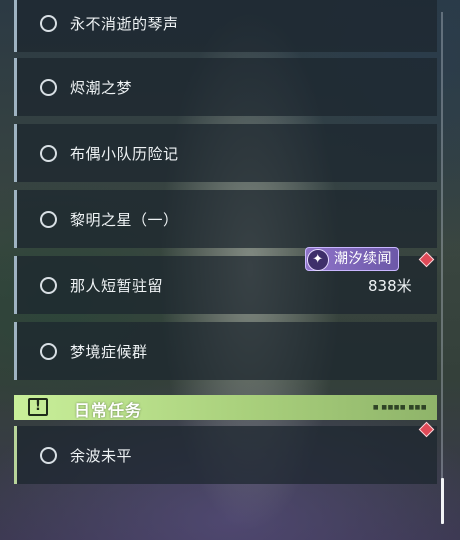  What do you see at coordinates (109, 352) in the screenshot?
I see `quest-label: 梦境症候群` at bounding box center [109, 352].